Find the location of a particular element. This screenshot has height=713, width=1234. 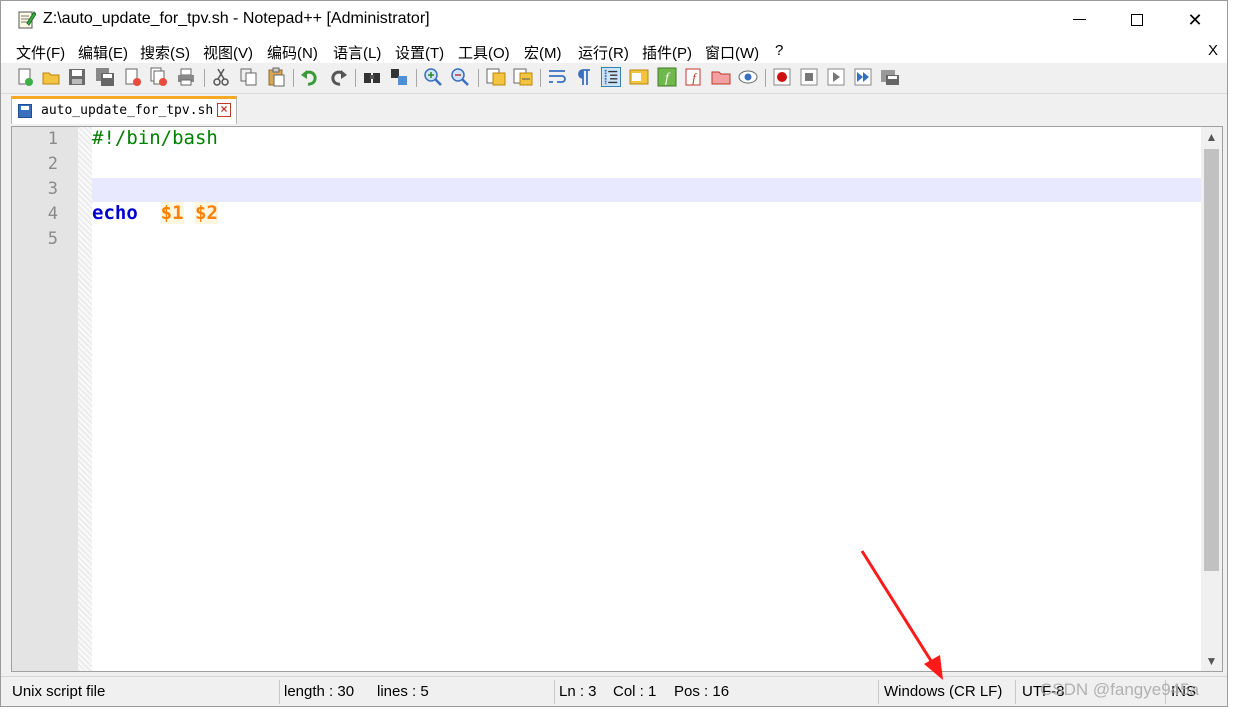

annotation-arrow-icon is located at coordinates (901, 615).